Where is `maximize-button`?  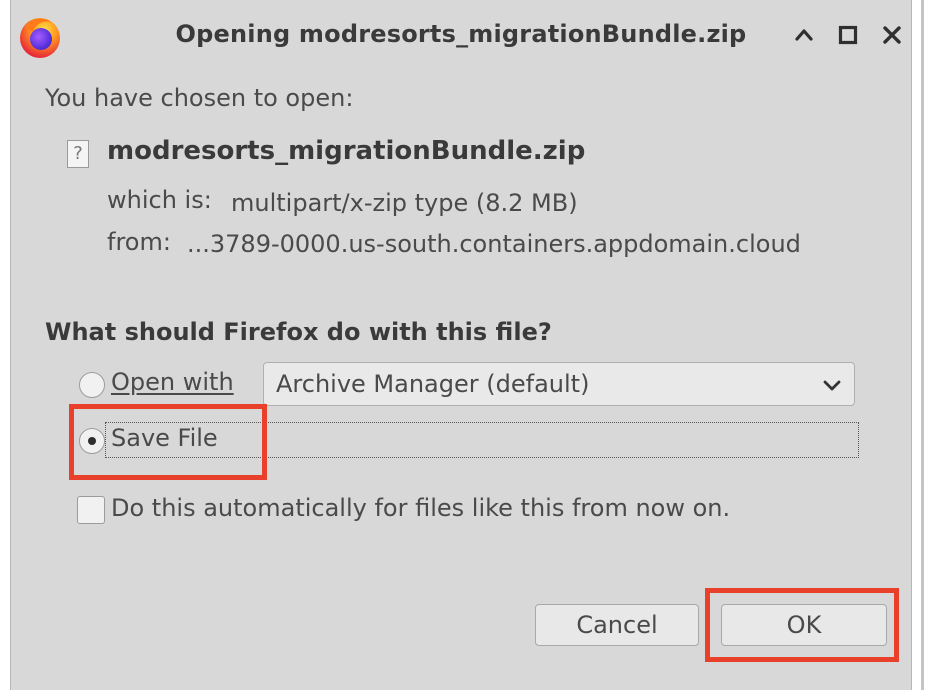 maximize-button is located at coordinates (848, 35).